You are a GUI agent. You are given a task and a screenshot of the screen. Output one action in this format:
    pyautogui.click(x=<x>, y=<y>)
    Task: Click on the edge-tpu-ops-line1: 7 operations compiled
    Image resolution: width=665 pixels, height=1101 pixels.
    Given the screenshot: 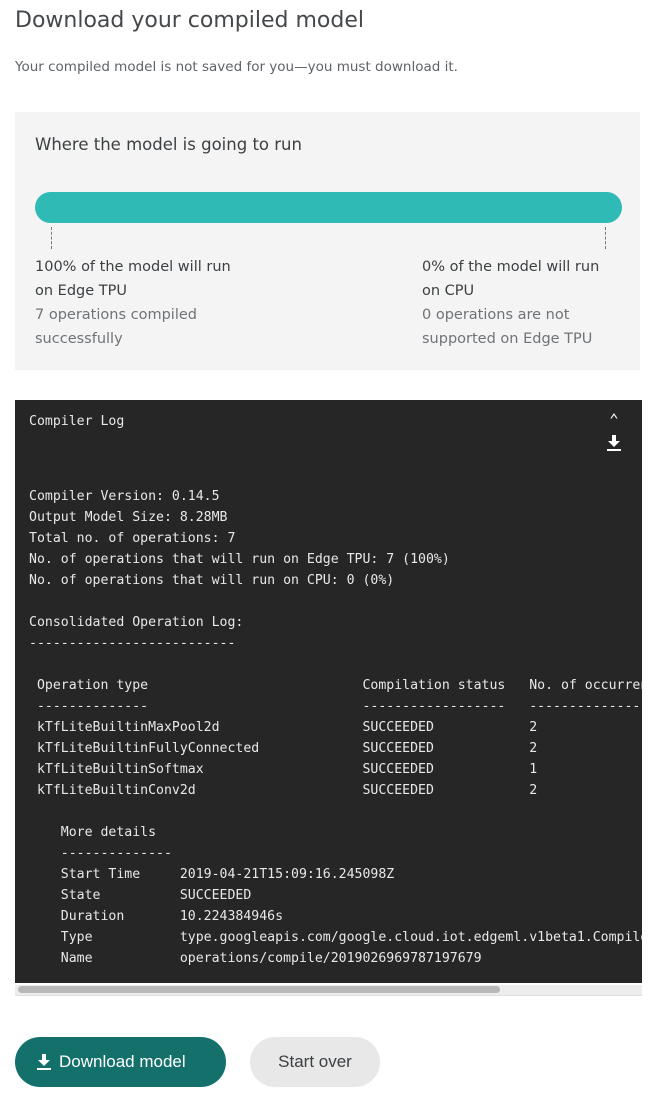 What is the action you would take?
    pyautogui.click(x=116, y=315)
    